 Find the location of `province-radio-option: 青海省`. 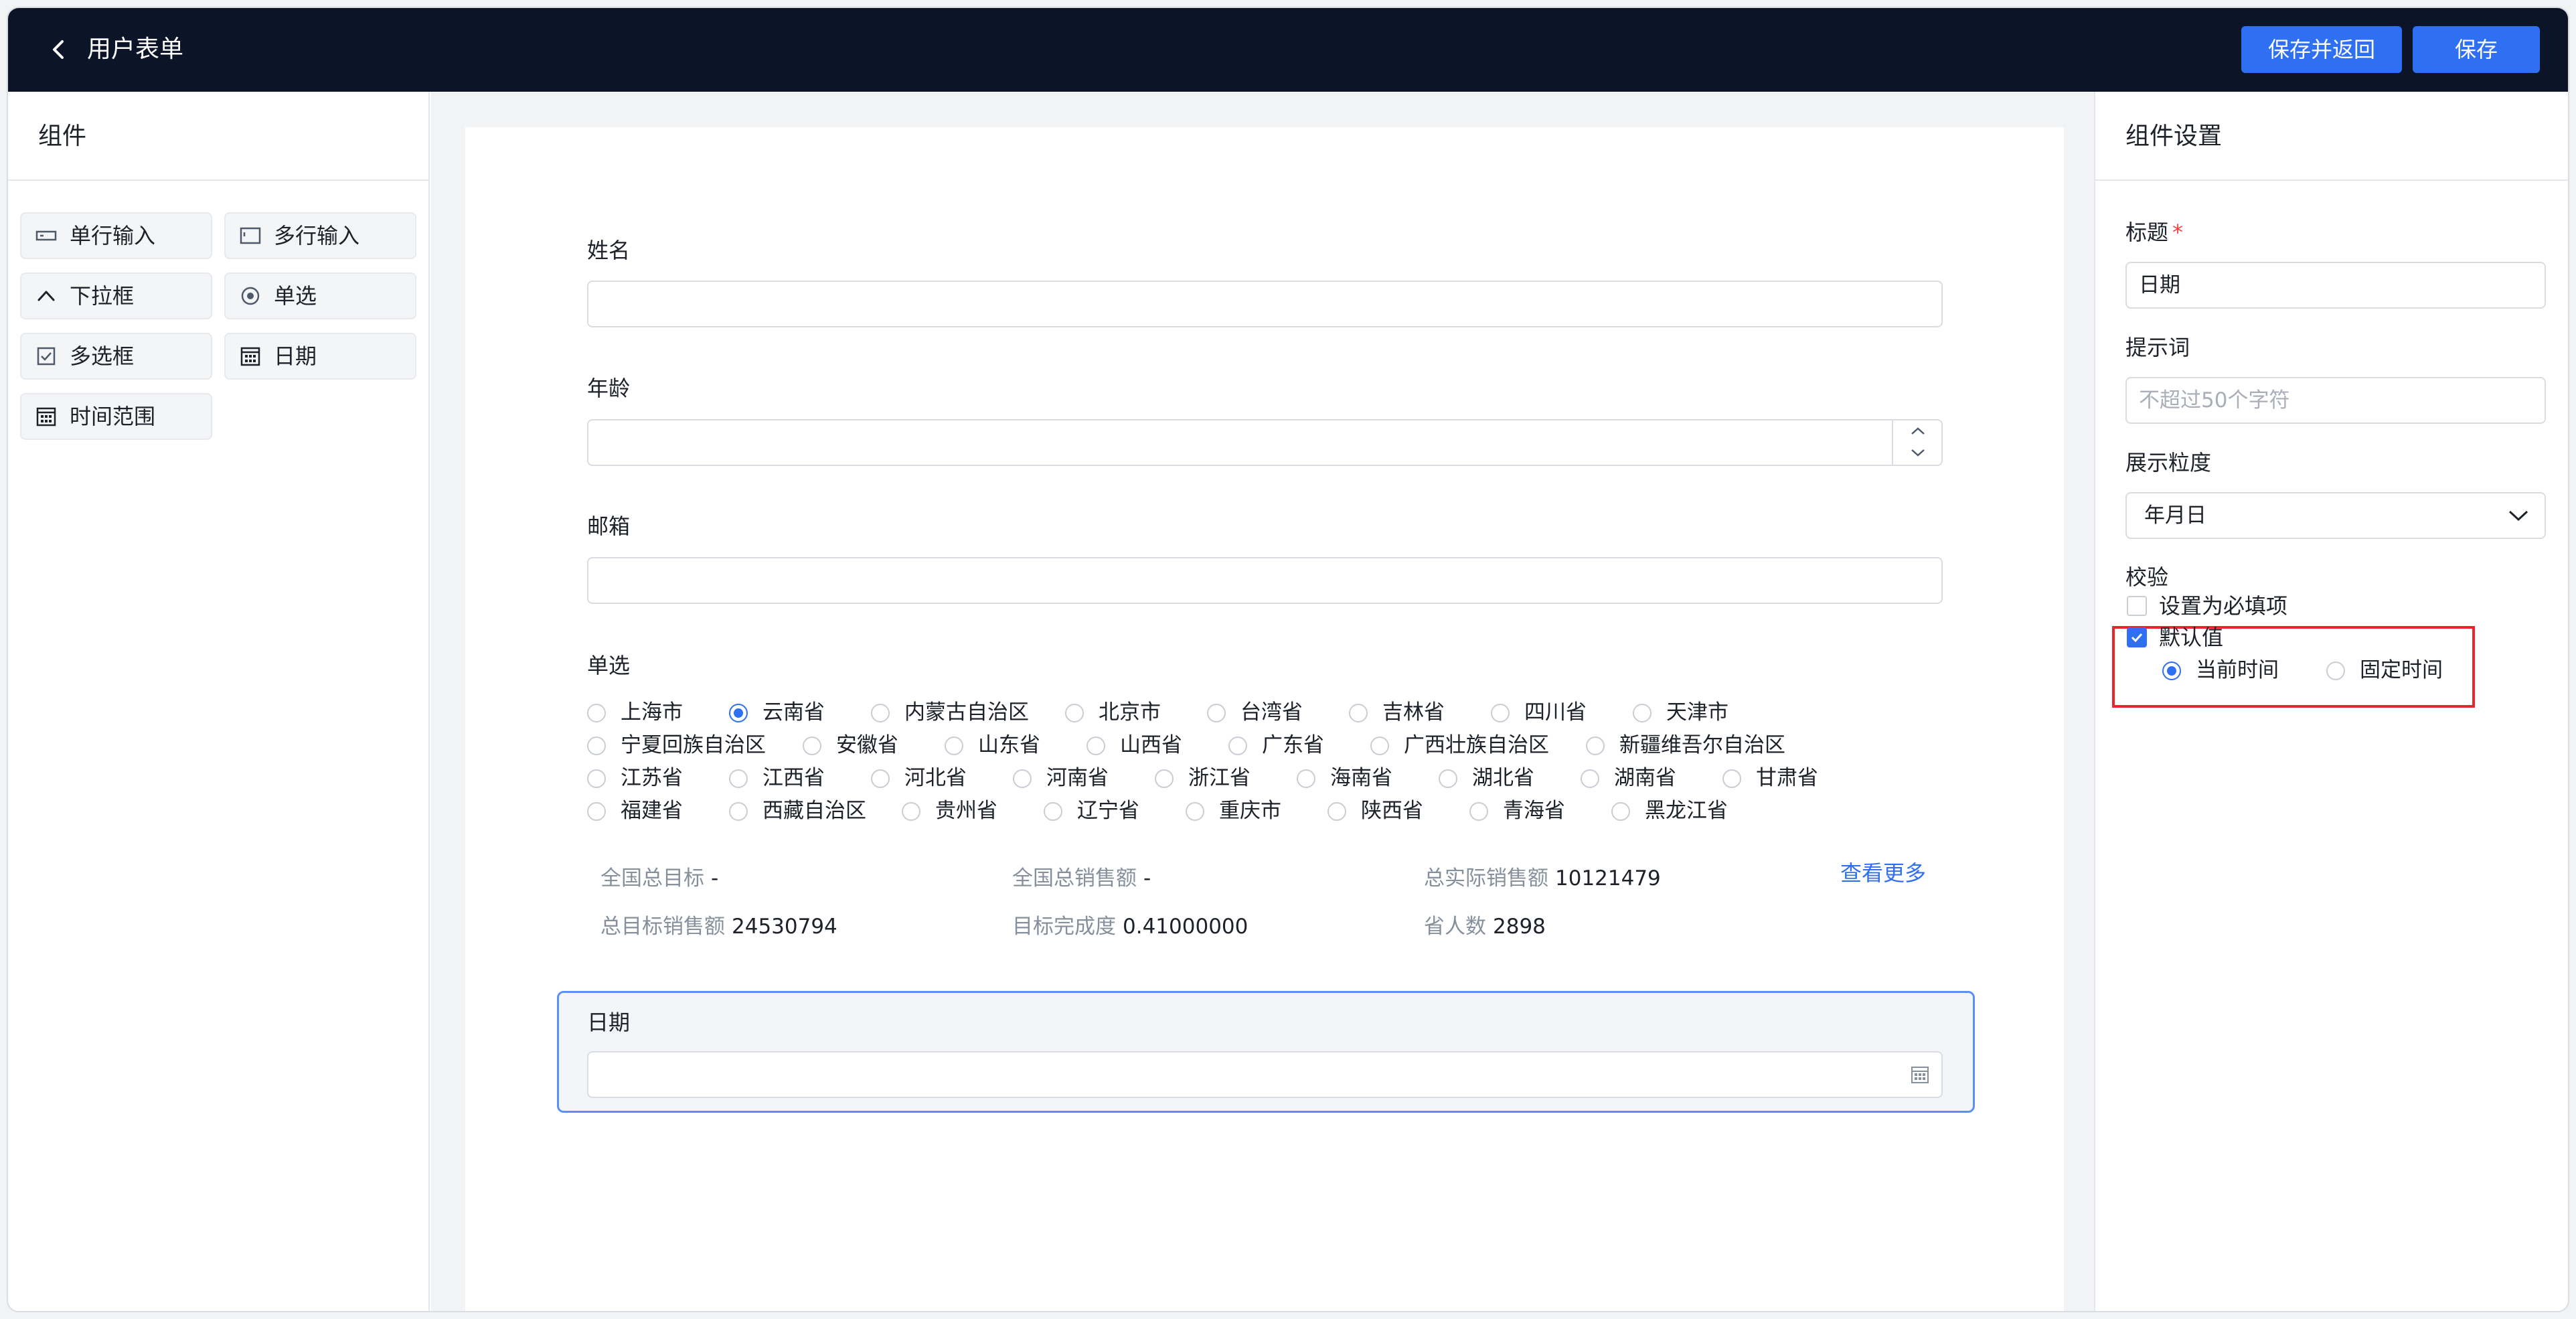

province-radio-option: 青海省 is located at coordinates (1517, 810).